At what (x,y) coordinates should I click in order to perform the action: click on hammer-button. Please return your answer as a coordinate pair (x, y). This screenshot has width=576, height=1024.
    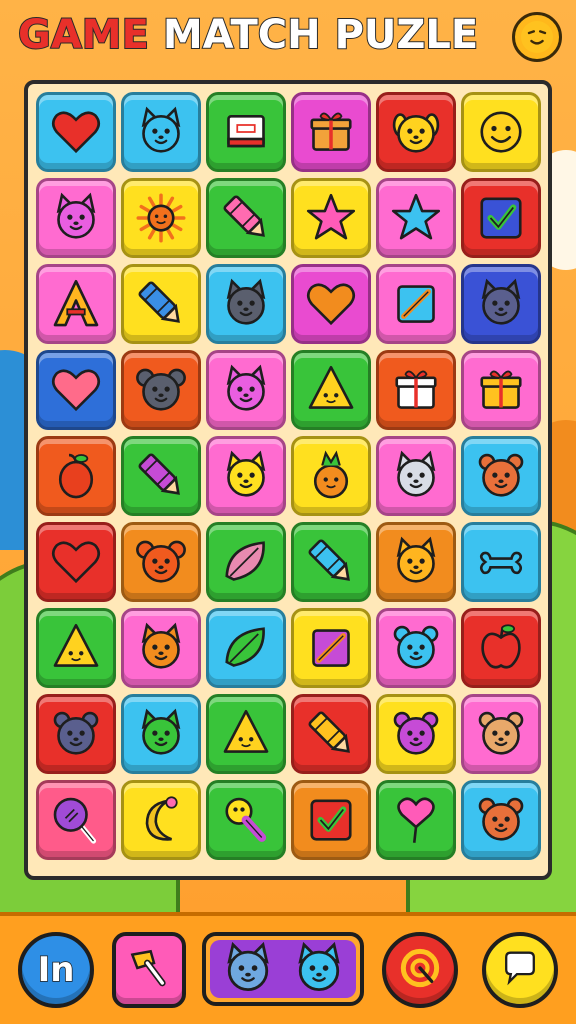
    Looking at the image, I should click on (149, 970).